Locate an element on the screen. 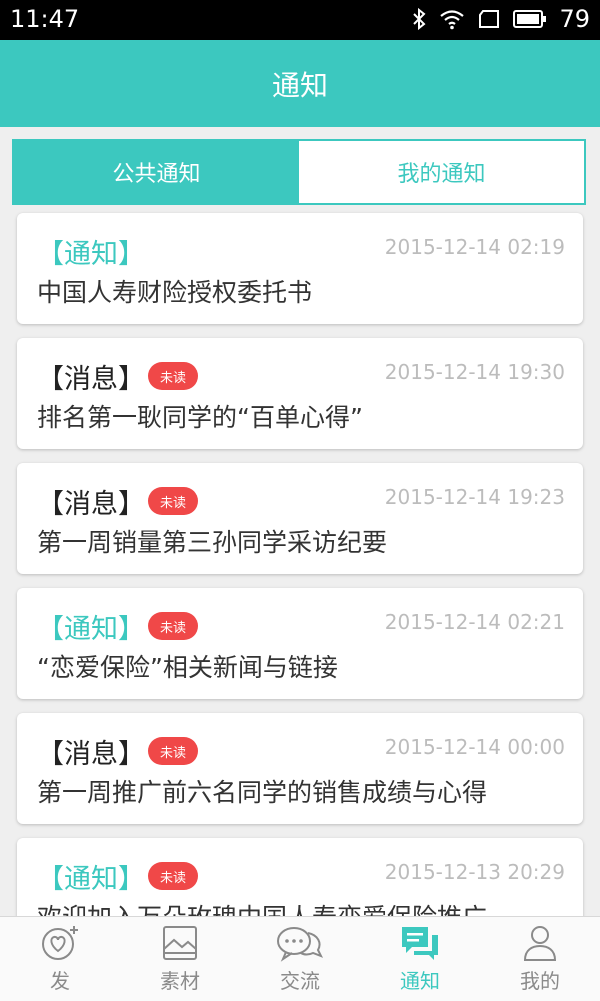 The width and height of the screenshot is (600, 1001). nav-item-notifications: 通知 is located at coordinates (420, 959).